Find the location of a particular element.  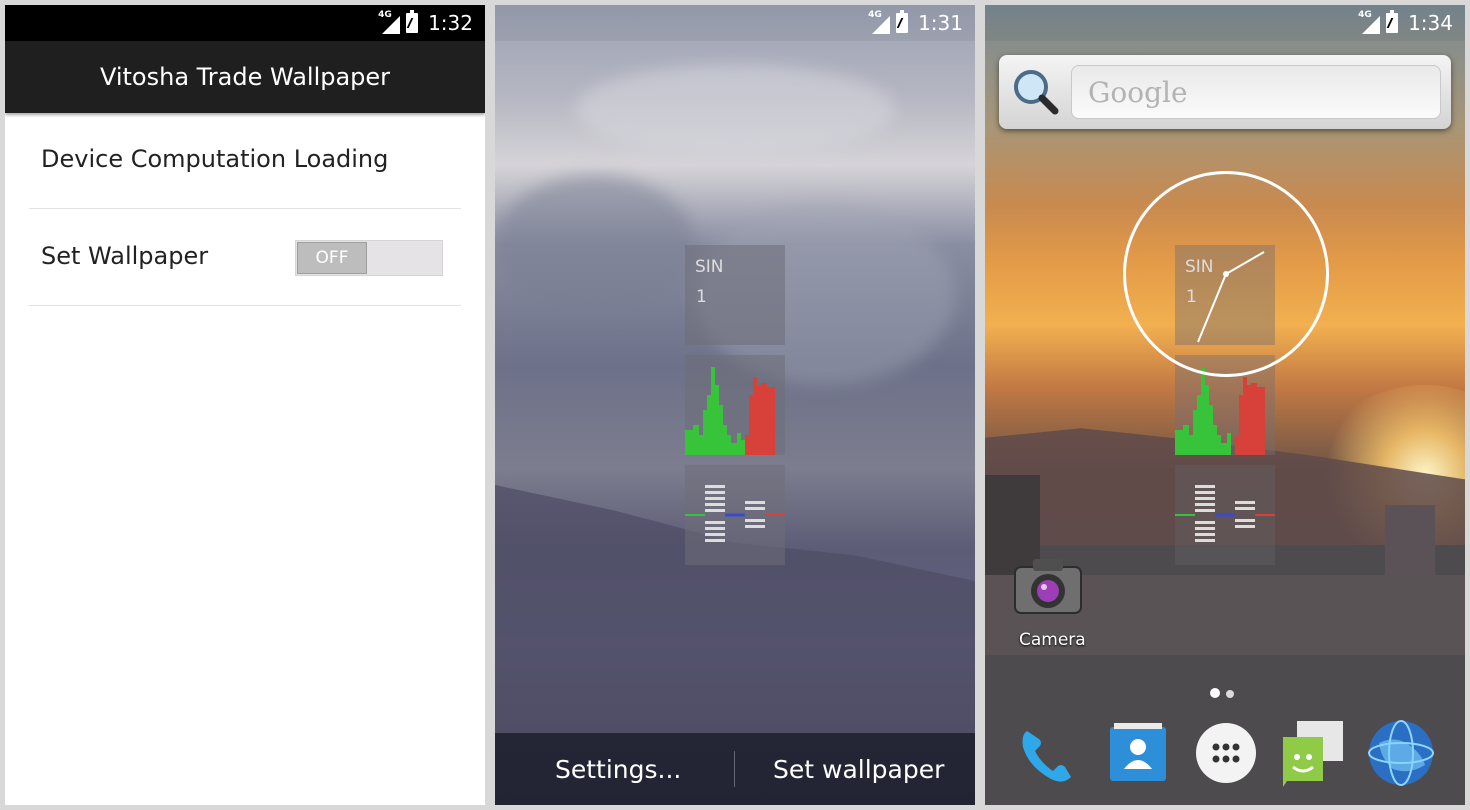

pref-set-wallpaper: Set Wallpaper OFF is located at coordinates (245, 258).